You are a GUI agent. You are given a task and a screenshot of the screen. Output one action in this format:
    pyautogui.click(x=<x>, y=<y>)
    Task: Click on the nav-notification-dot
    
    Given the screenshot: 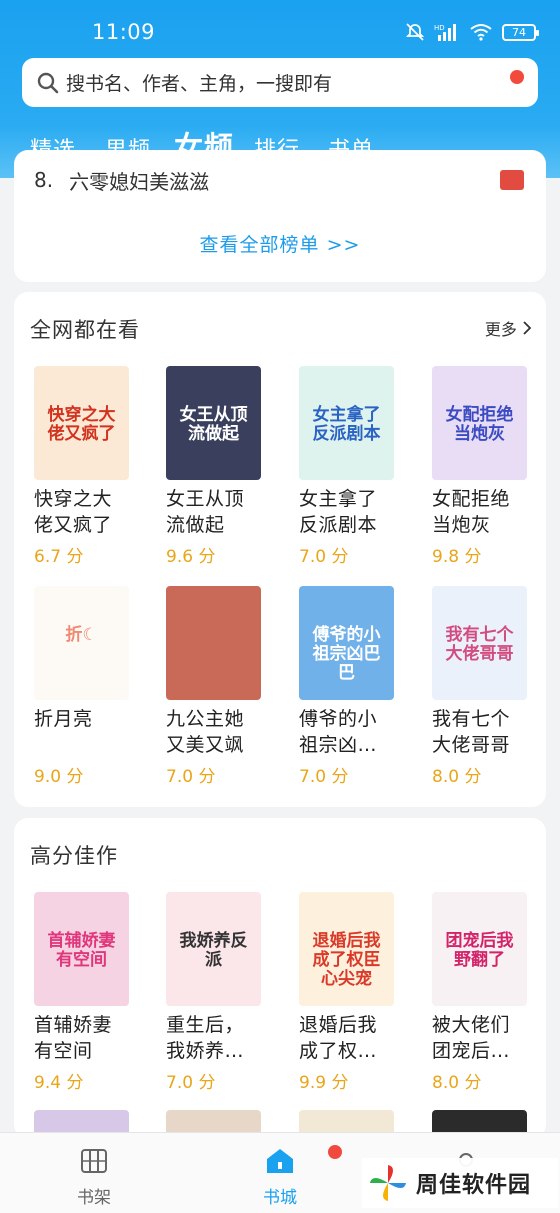 What is the action you would take?
    pyautogui.click(x=335, y=1152)
    